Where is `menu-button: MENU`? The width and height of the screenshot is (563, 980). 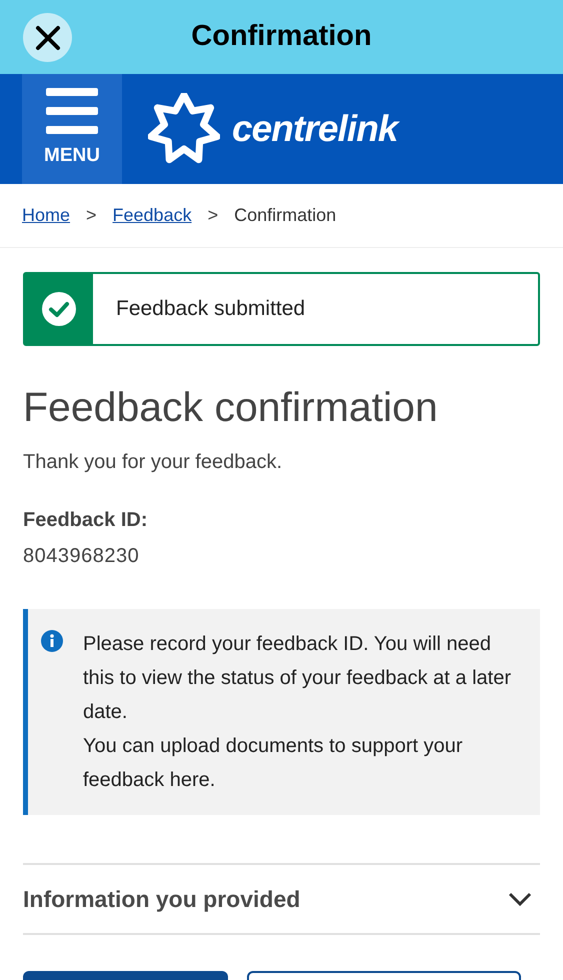
menu-button: MENU is located at coordinates (72, 129).